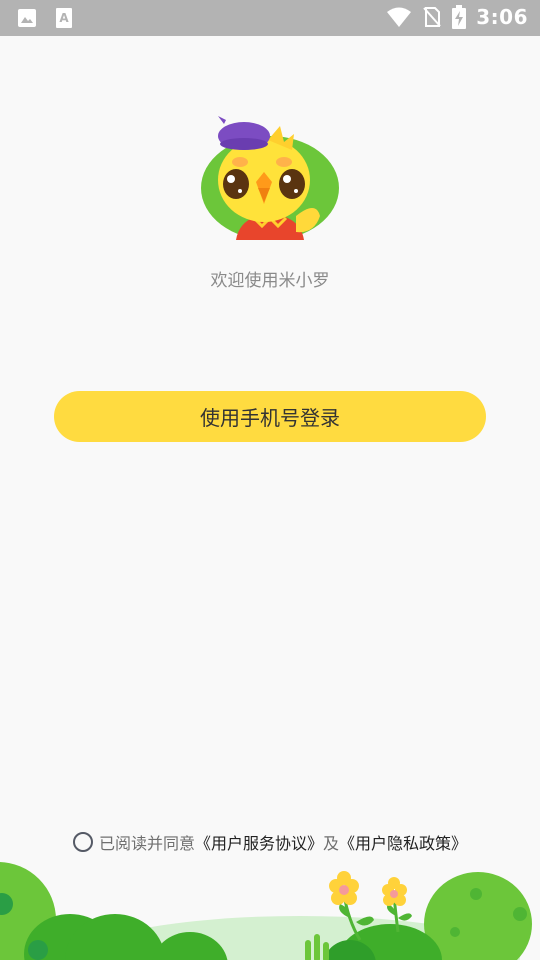 The width and height of the screenshot is (540, 960). What do you see at coordinates (331, 843) in the screenshot?
I see `agreement-connector: 及` at bounding box center [331, 843].